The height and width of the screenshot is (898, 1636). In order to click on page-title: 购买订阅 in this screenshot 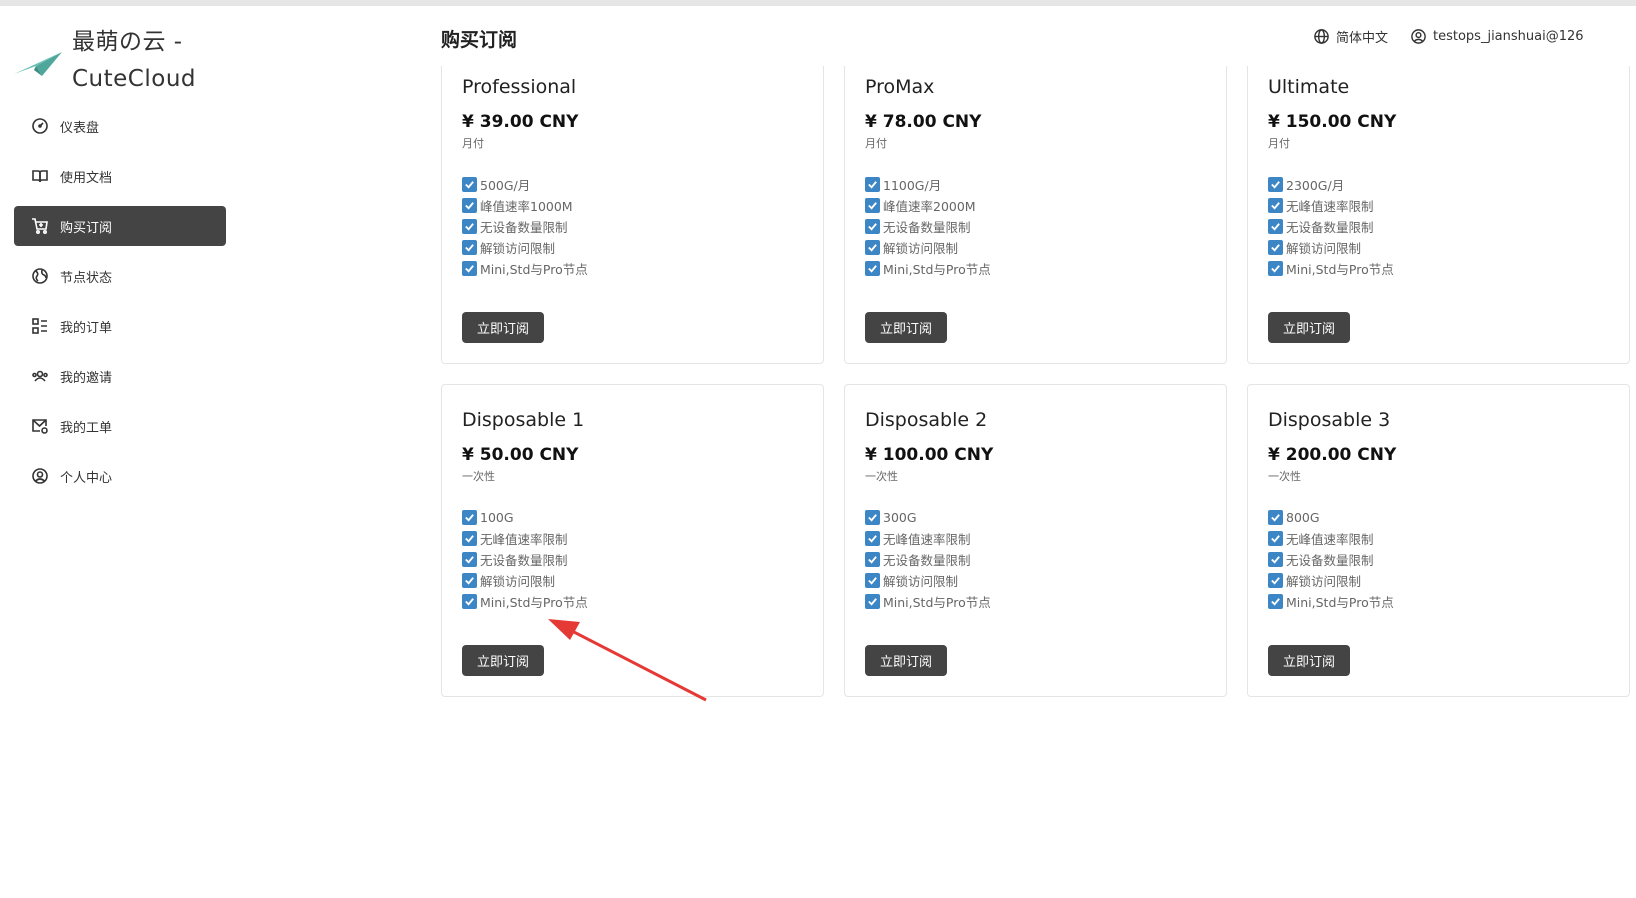, I will do `click(479, 40)`.